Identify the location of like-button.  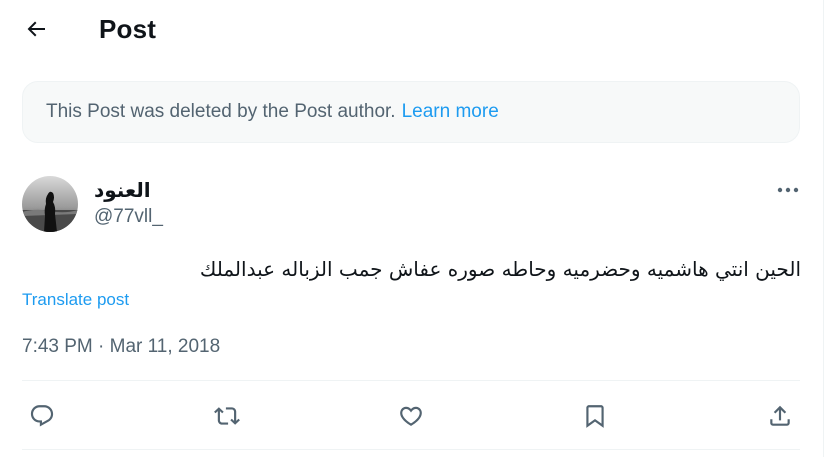
(411, 416).